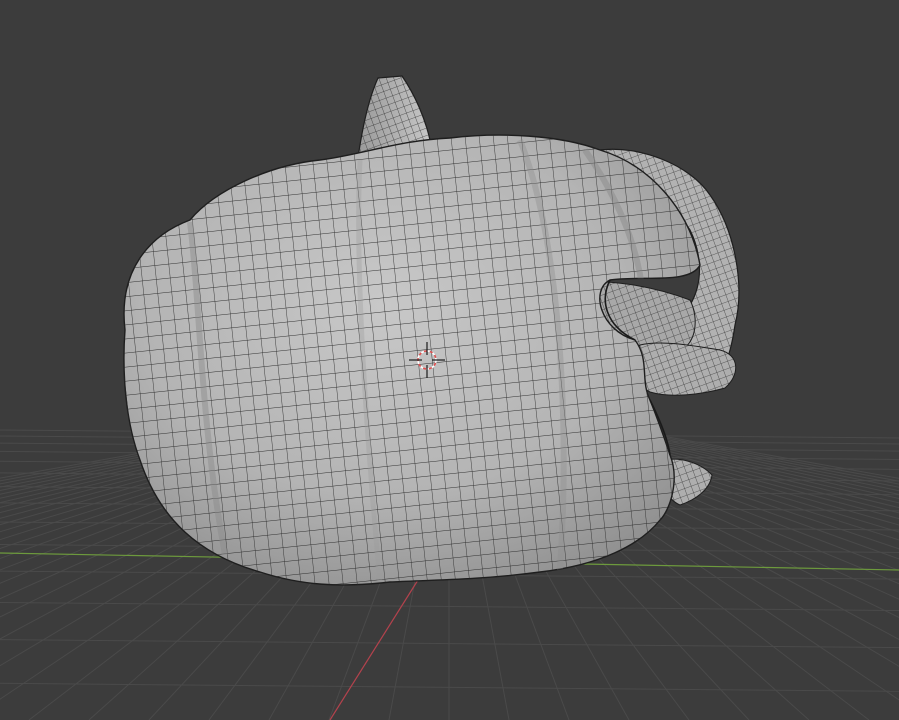 The image size is (899, 720). I want to click on x-axis-line, so click(374, 649).